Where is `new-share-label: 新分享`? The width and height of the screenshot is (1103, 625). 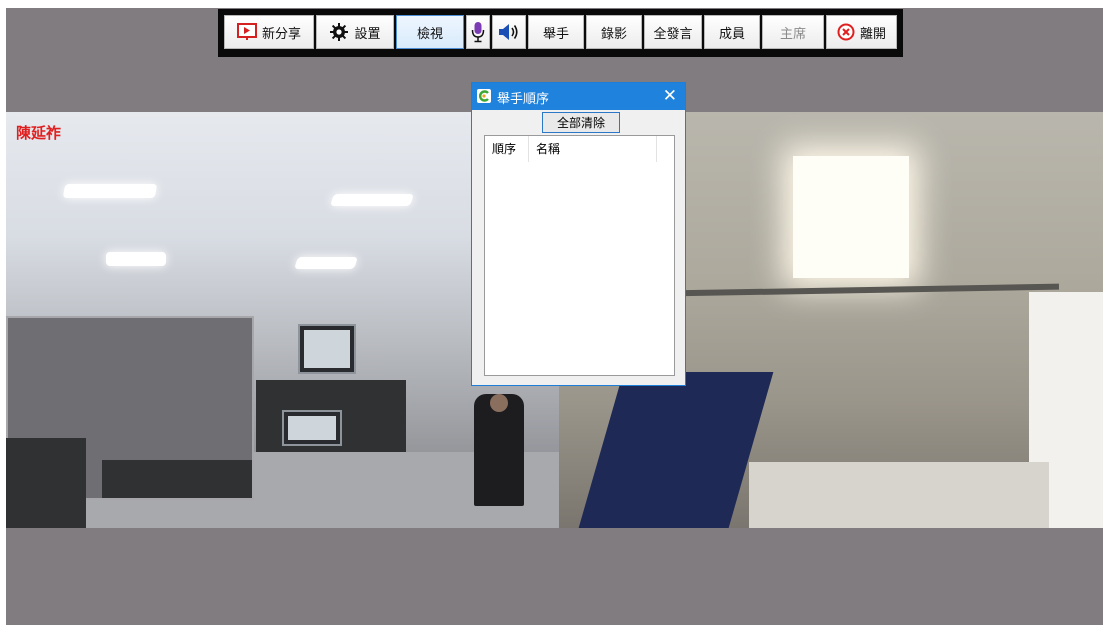 new-share-label: 新分享 is located at coordinates (281, 34).